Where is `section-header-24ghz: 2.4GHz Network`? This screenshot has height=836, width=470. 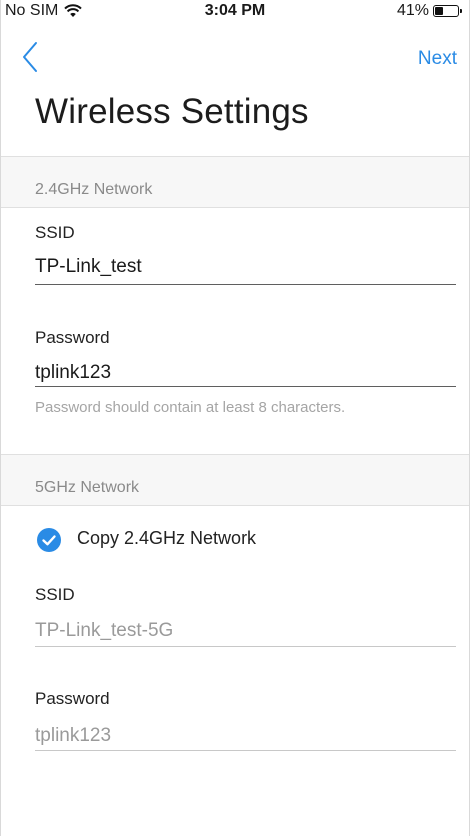
section-header-24ghz: 2.4GHz Network is located at coordinates (235, 182).